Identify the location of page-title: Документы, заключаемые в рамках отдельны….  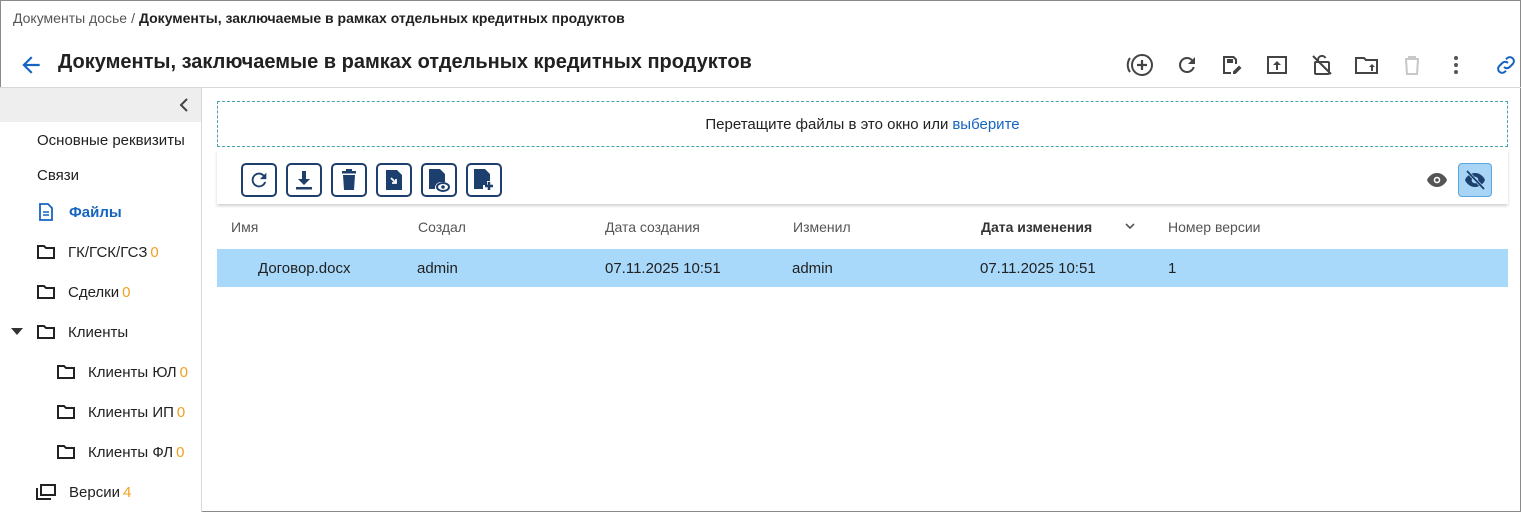
(405, 62).